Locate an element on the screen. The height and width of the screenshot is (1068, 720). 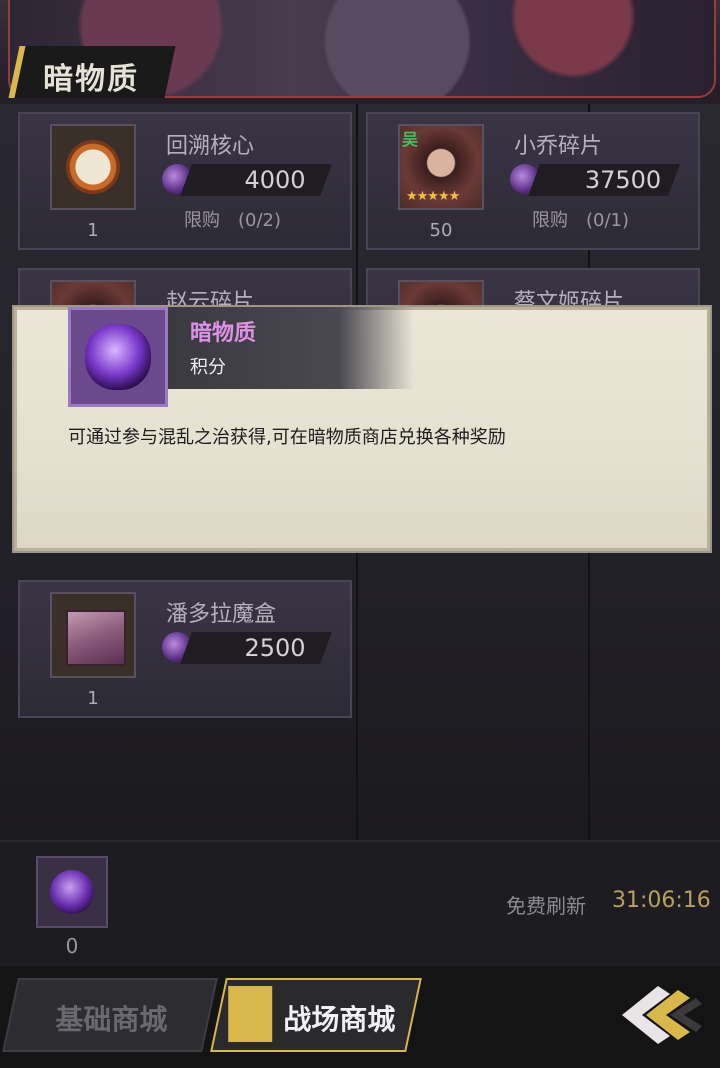
item-price: 2500 is located at coordinates (275, 648).